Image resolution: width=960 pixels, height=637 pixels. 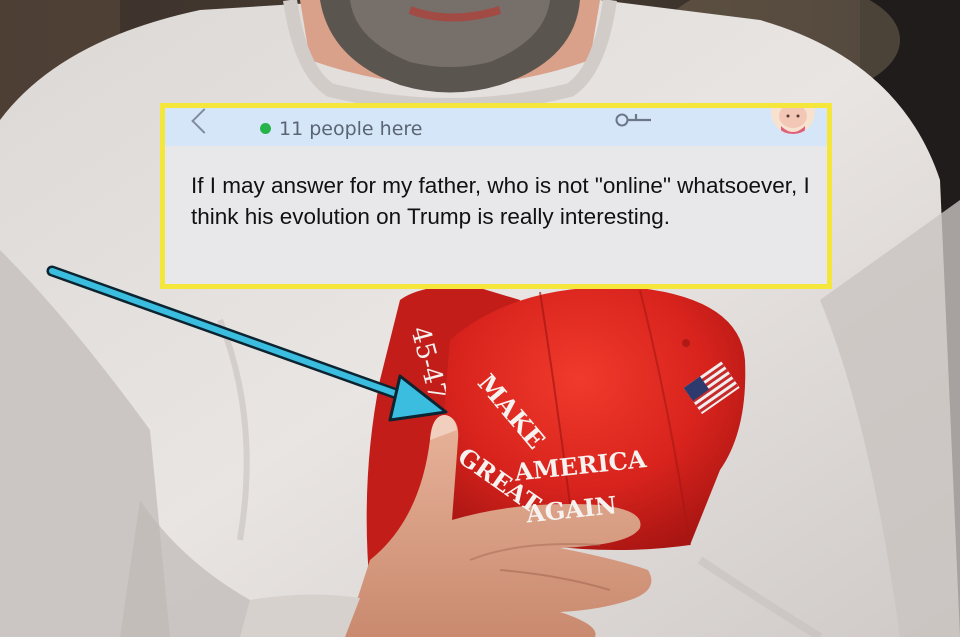 I want to click on avatar-icon, so click(x=793, y=121).